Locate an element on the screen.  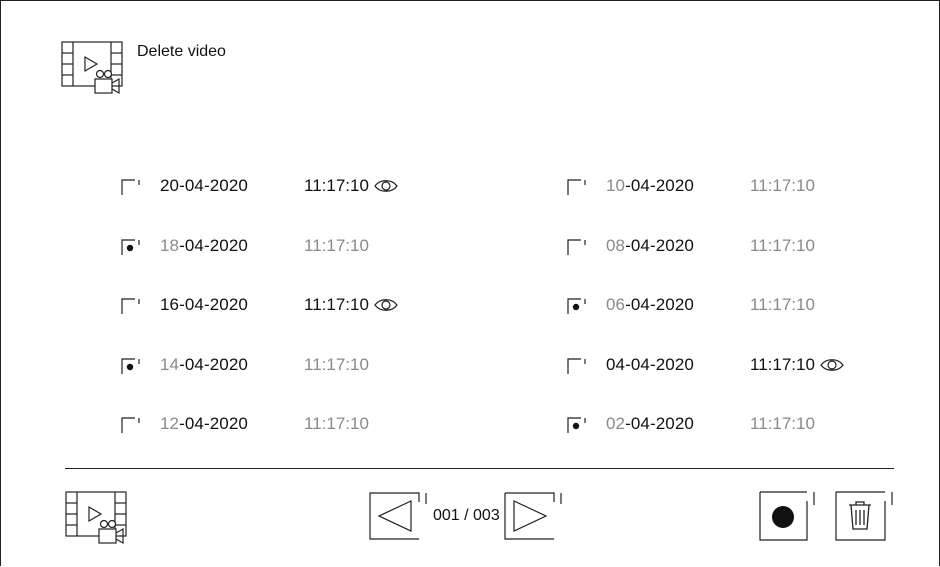
list-item: 18-04-2020 11:17:10 is located at coordinates (245, 246).